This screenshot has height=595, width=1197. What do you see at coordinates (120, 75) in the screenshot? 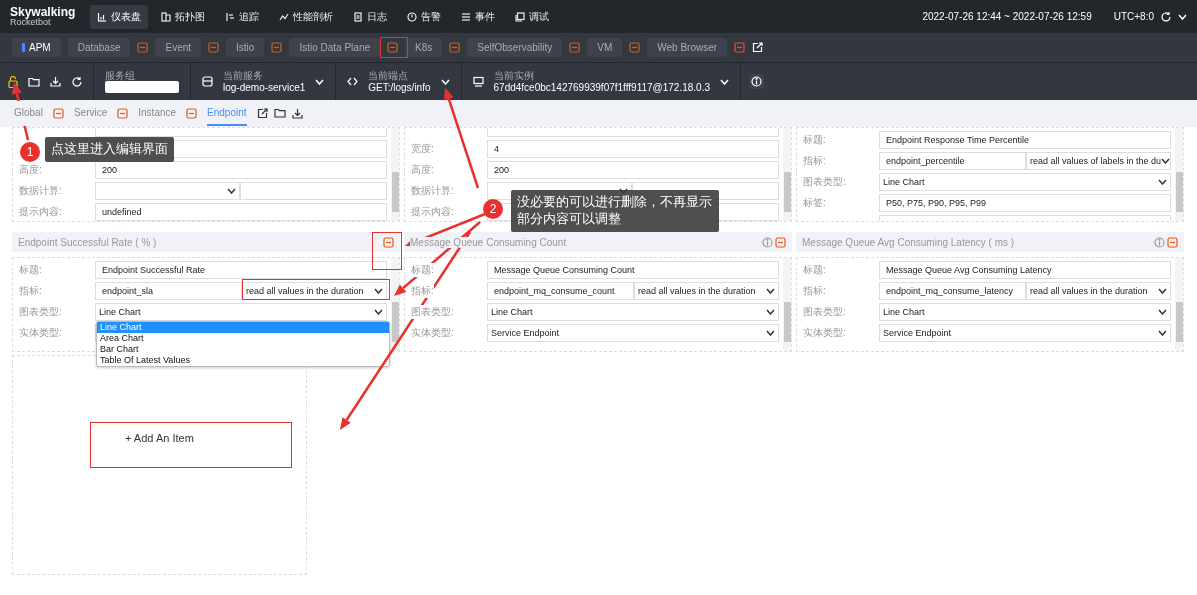
I see `selector-label: 服务组` at bounding box center [120, 75].